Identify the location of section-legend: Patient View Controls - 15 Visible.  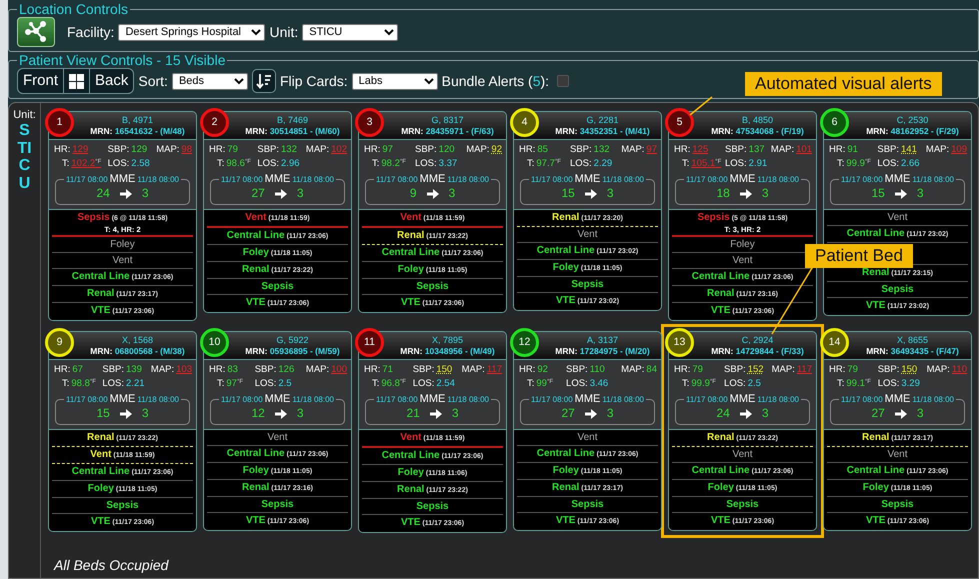
(122, 60).